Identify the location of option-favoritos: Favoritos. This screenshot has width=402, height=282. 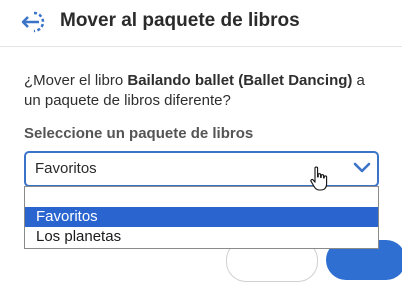
(201, 217).